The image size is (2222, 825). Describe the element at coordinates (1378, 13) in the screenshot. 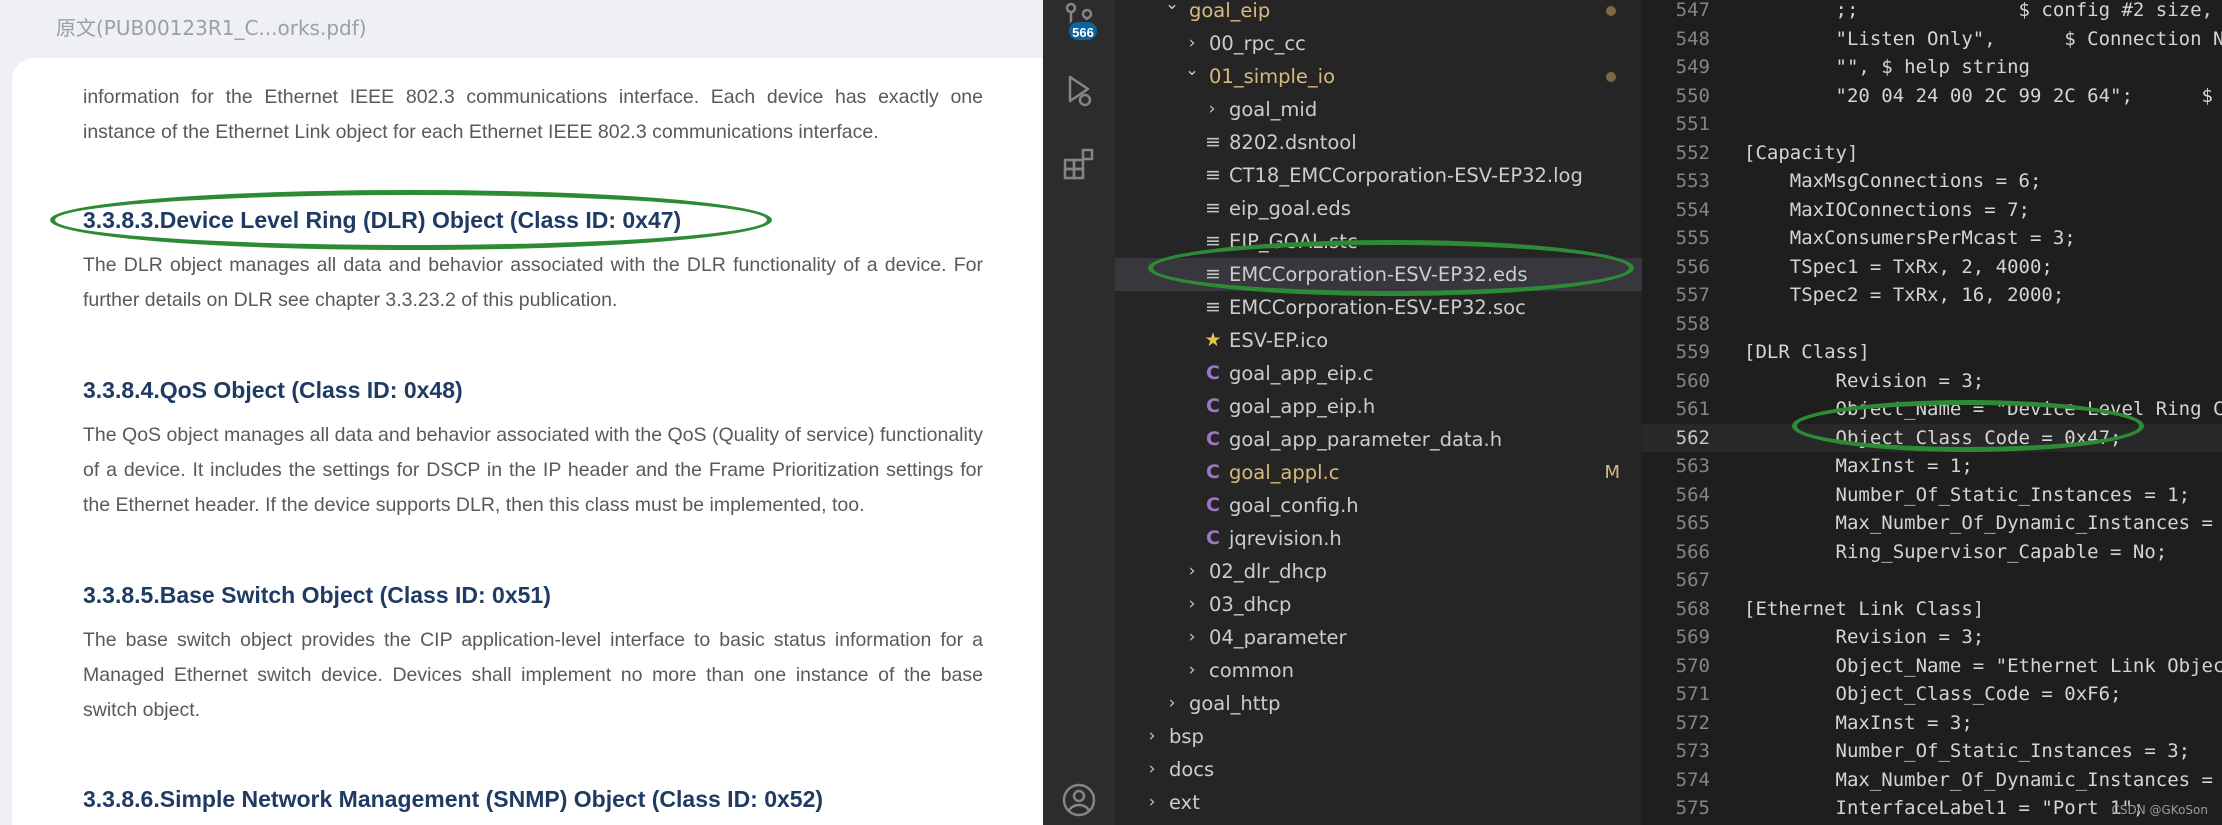

I see `explorer-item: ⌄ goal_eip` at that location.